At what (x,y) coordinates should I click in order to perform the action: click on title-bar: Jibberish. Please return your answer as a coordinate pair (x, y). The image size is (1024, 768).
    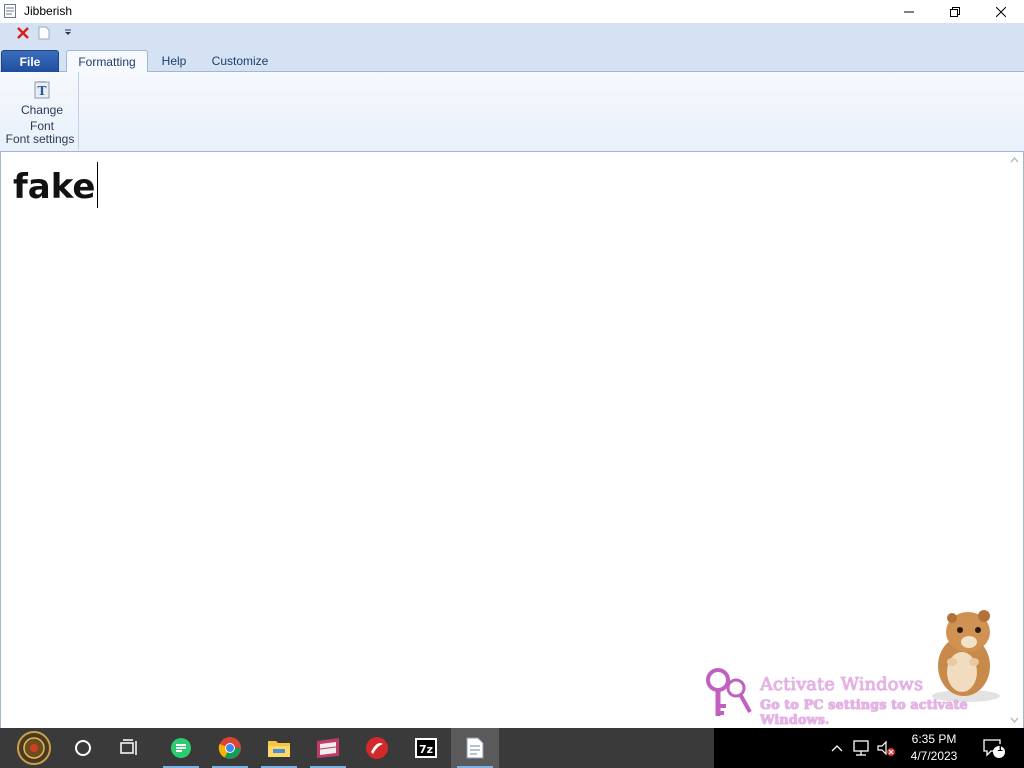
    Looking at the image, I should click on (512, 11).